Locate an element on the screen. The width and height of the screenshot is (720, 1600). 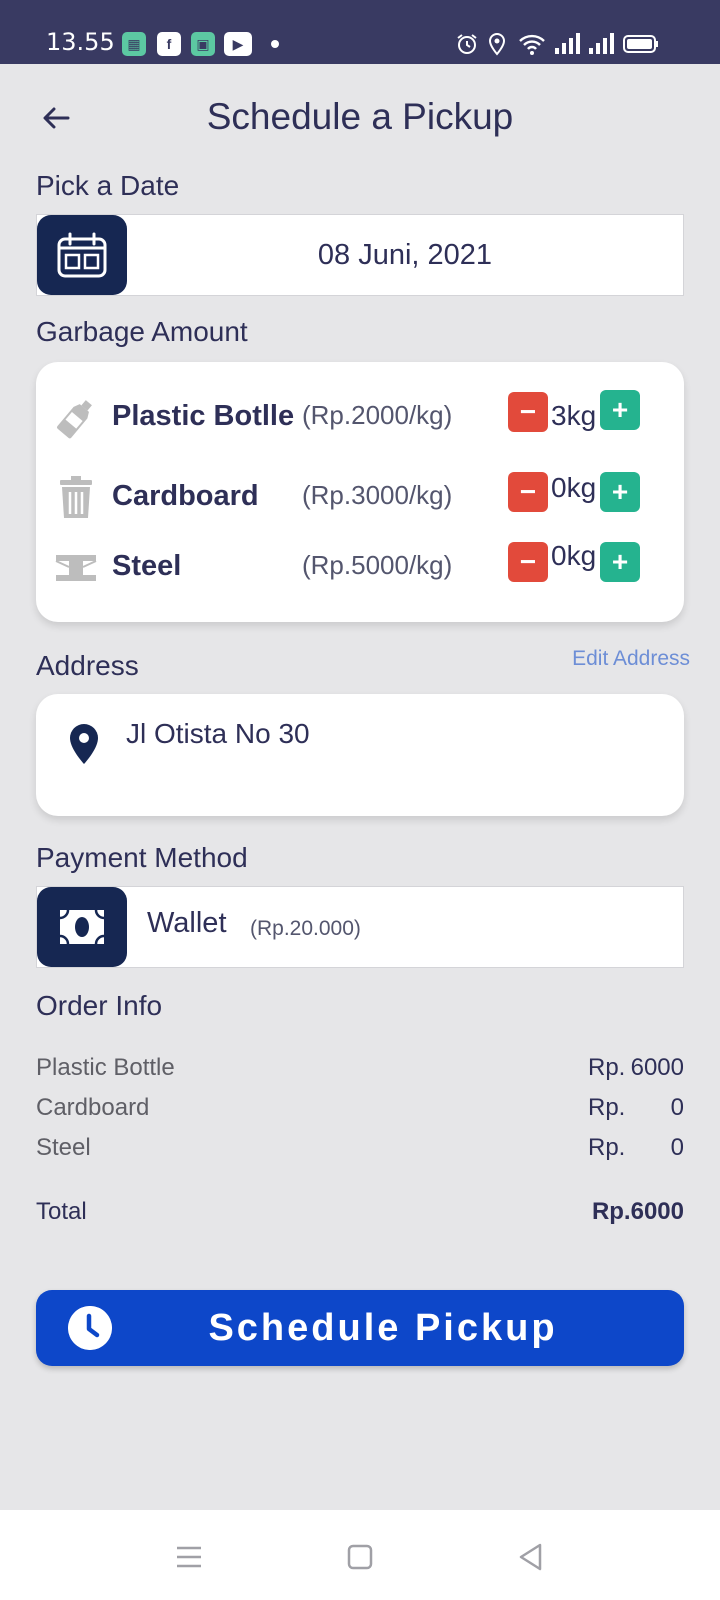
increase-steel-button: + is located at coordinates (620, 562).